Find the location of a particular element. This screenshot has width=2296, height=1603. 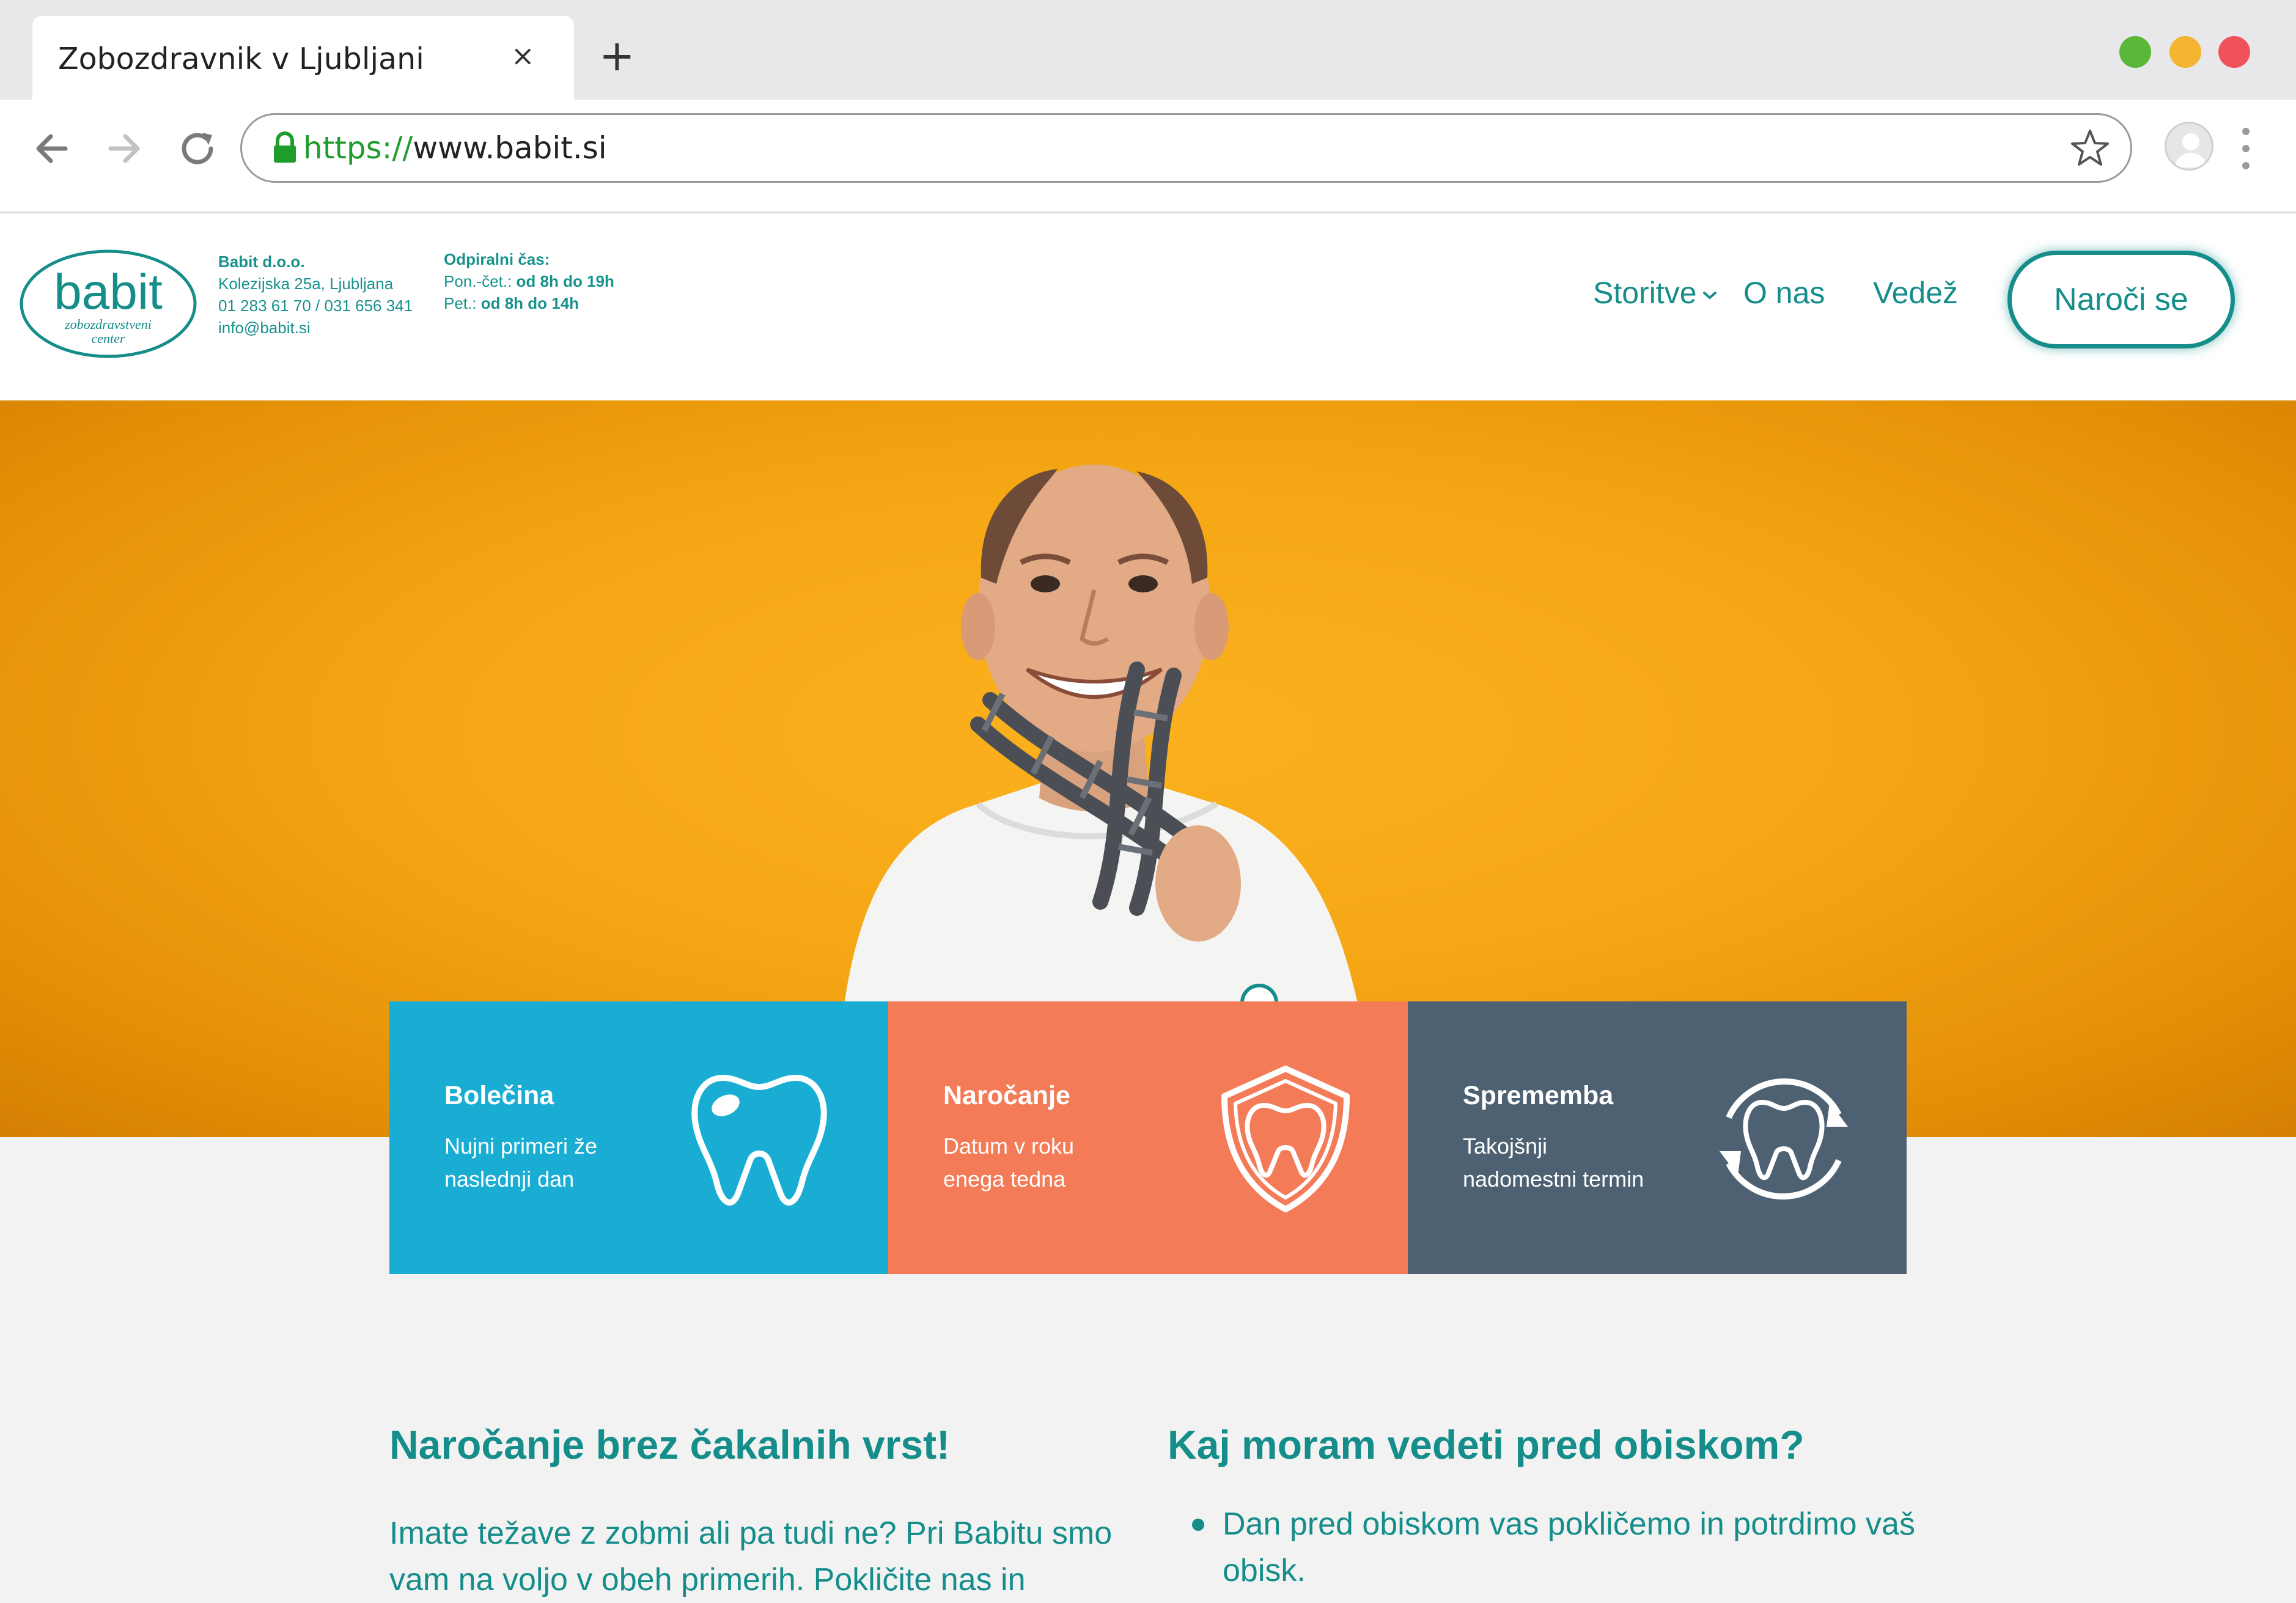

window-close-button is located at coordinates (2234, 52).